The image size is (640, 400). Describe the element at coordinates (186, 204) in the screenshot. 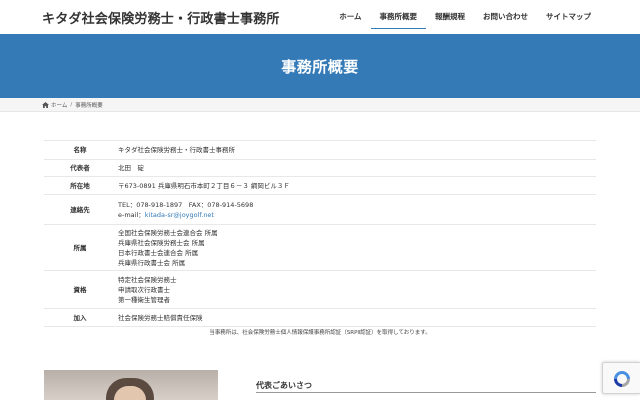

I see `contact-phone-fax: TEL：078-918-1897 FAX：078-914-5698` at that location.